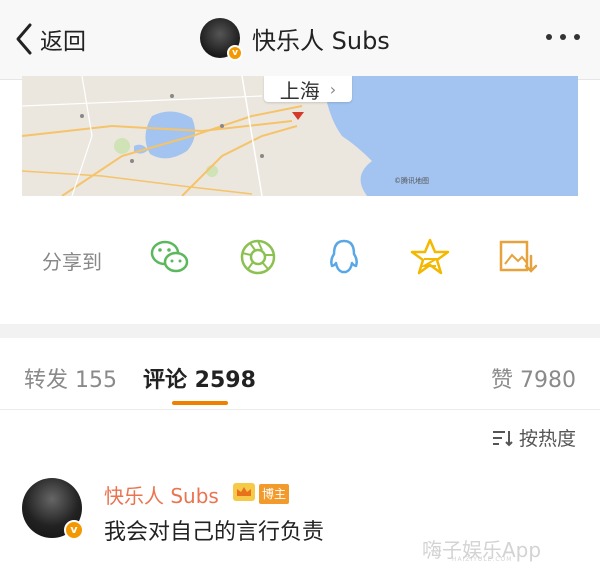  What do you see at coordinates (299, 90) in the screenshot?
I see `location-name: 上海` at bounding box center [299, 90].